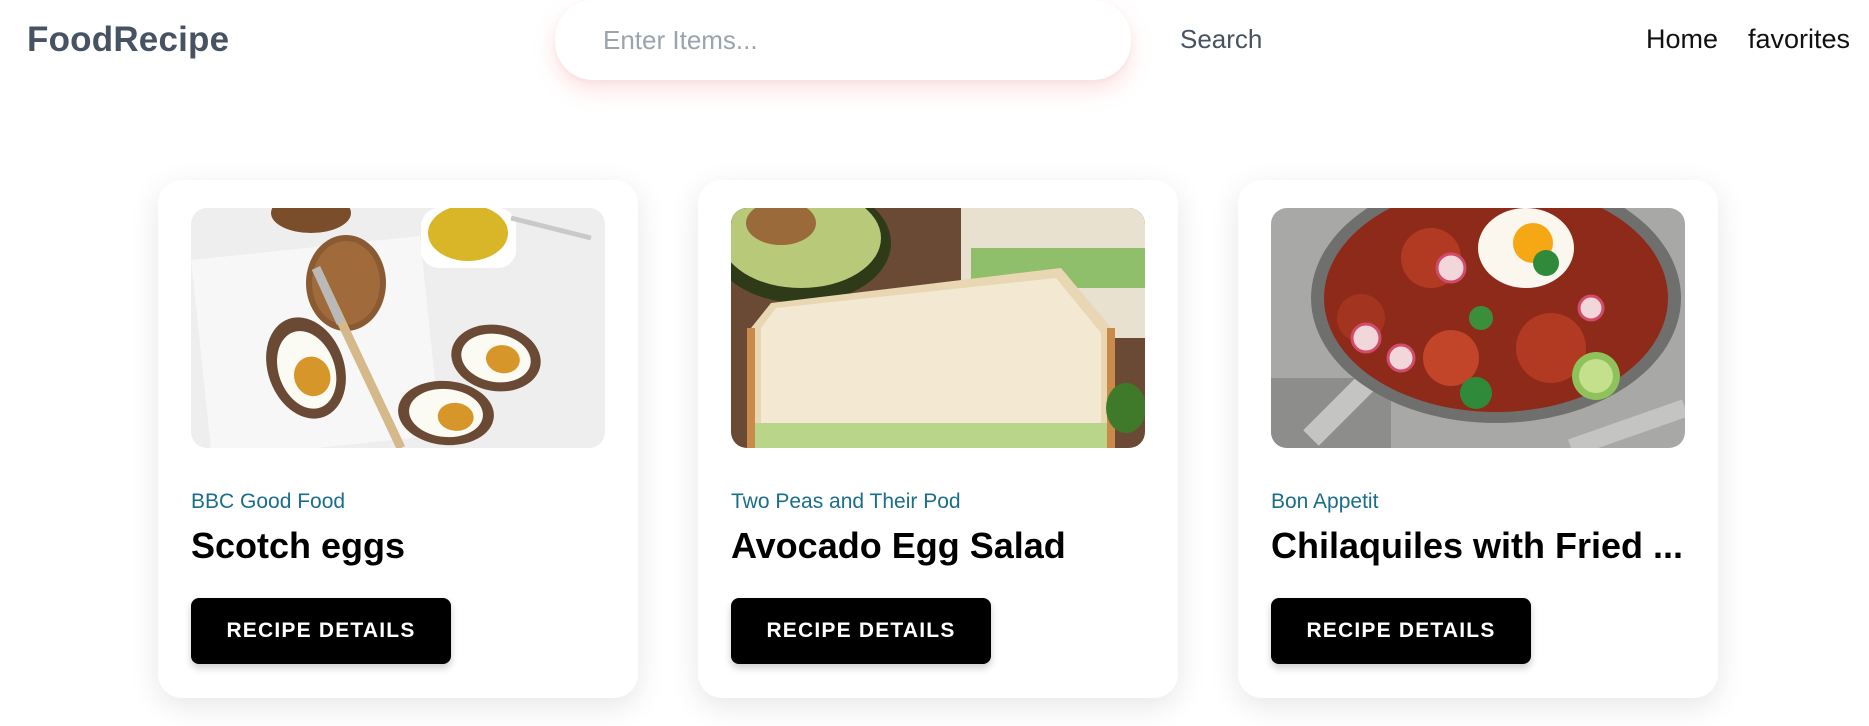 The width and height of the screenshot is (1869, 726). I want to click on recipe-publisher: Bon Appetit, so click(1325, 501).